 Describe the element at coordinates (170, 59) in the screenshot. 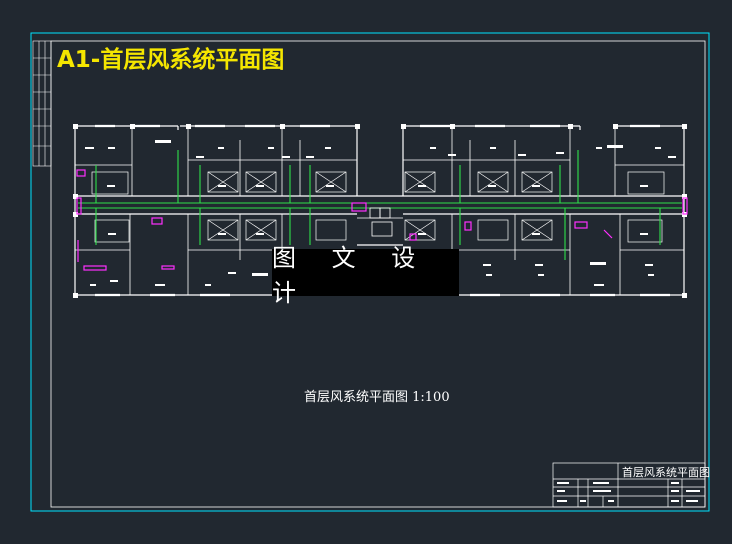

I see `drawing-title: A1-首层风系统平面图` at that location.